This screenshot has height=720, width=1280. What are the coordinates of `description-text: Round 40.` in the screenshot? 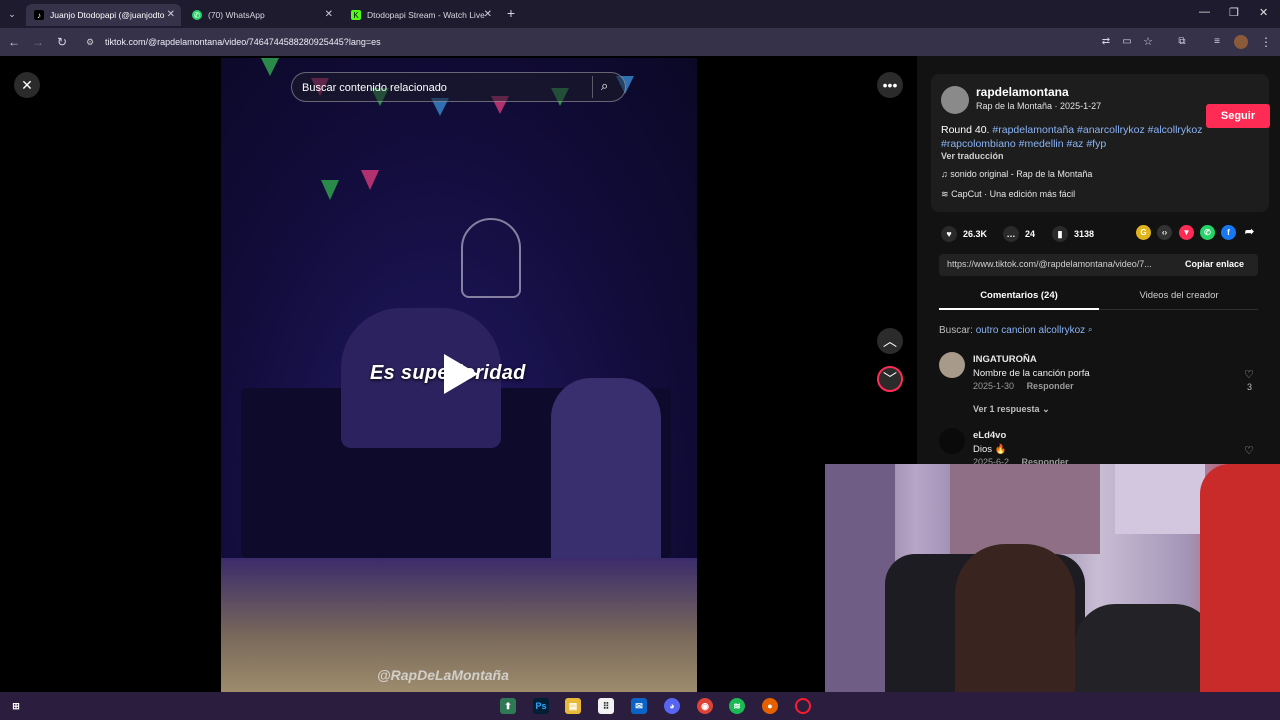 It's located at (965, 130).